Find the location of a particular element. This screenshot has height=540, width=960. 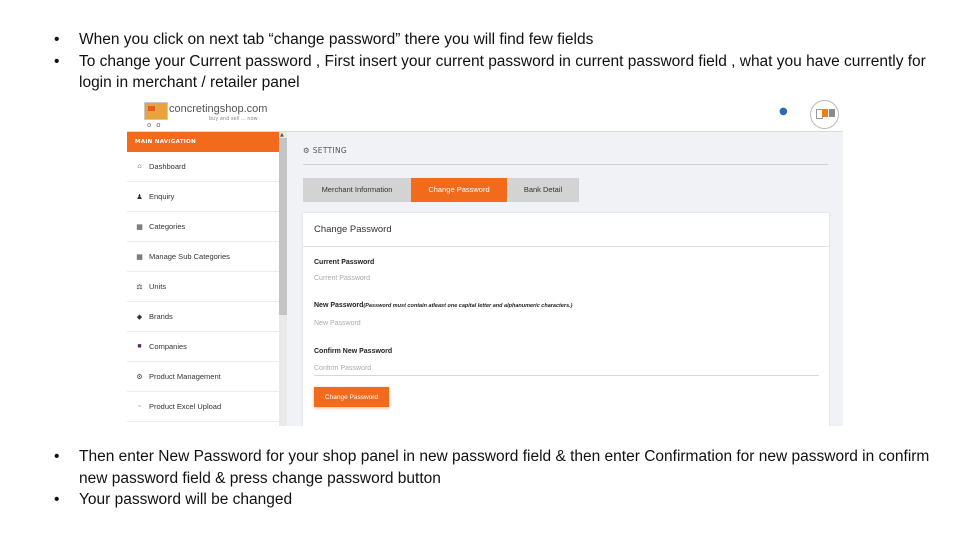

balance-scale-icon: ⚖ is located at coordinates (139, 287).